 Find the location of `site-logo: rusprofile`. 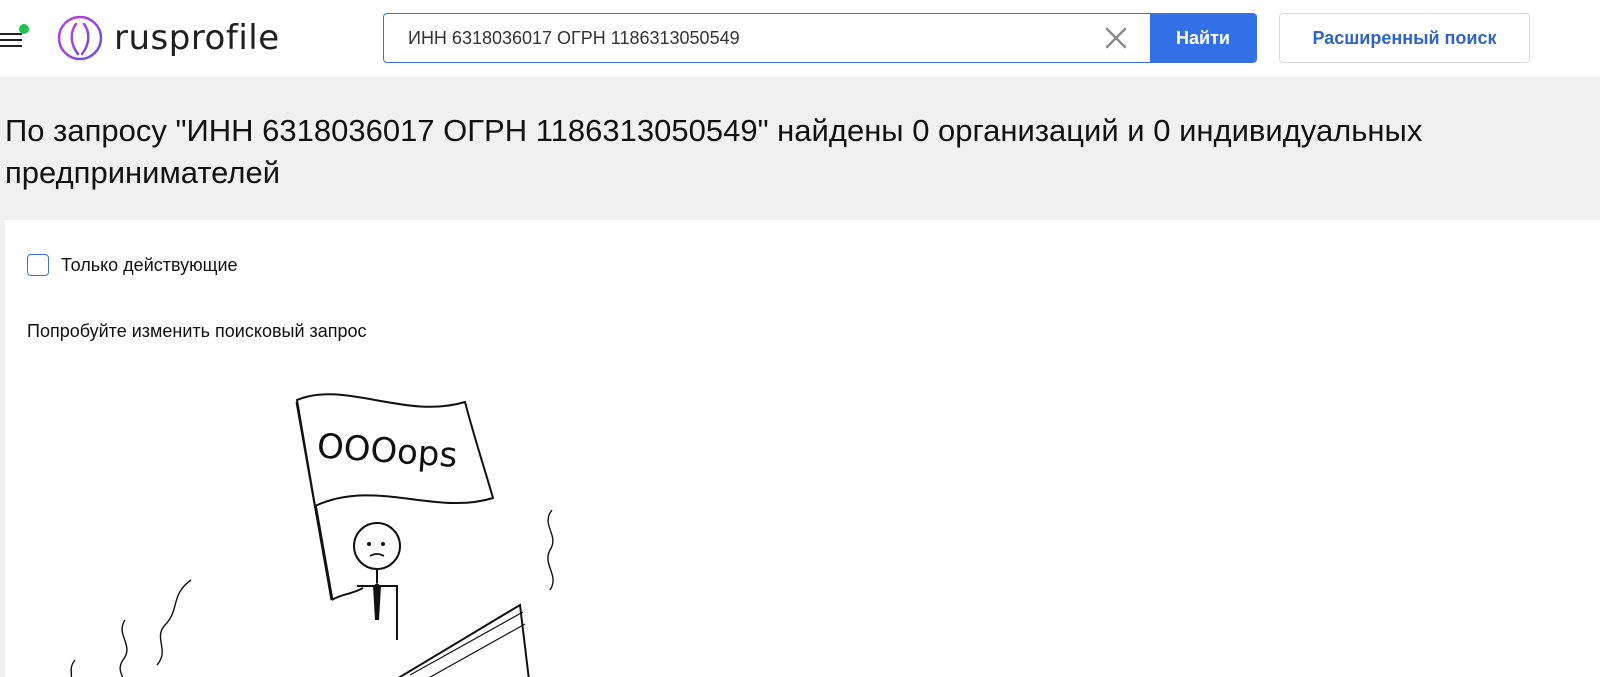

site-logo: rusprofile is located at coordinates (168, 38).